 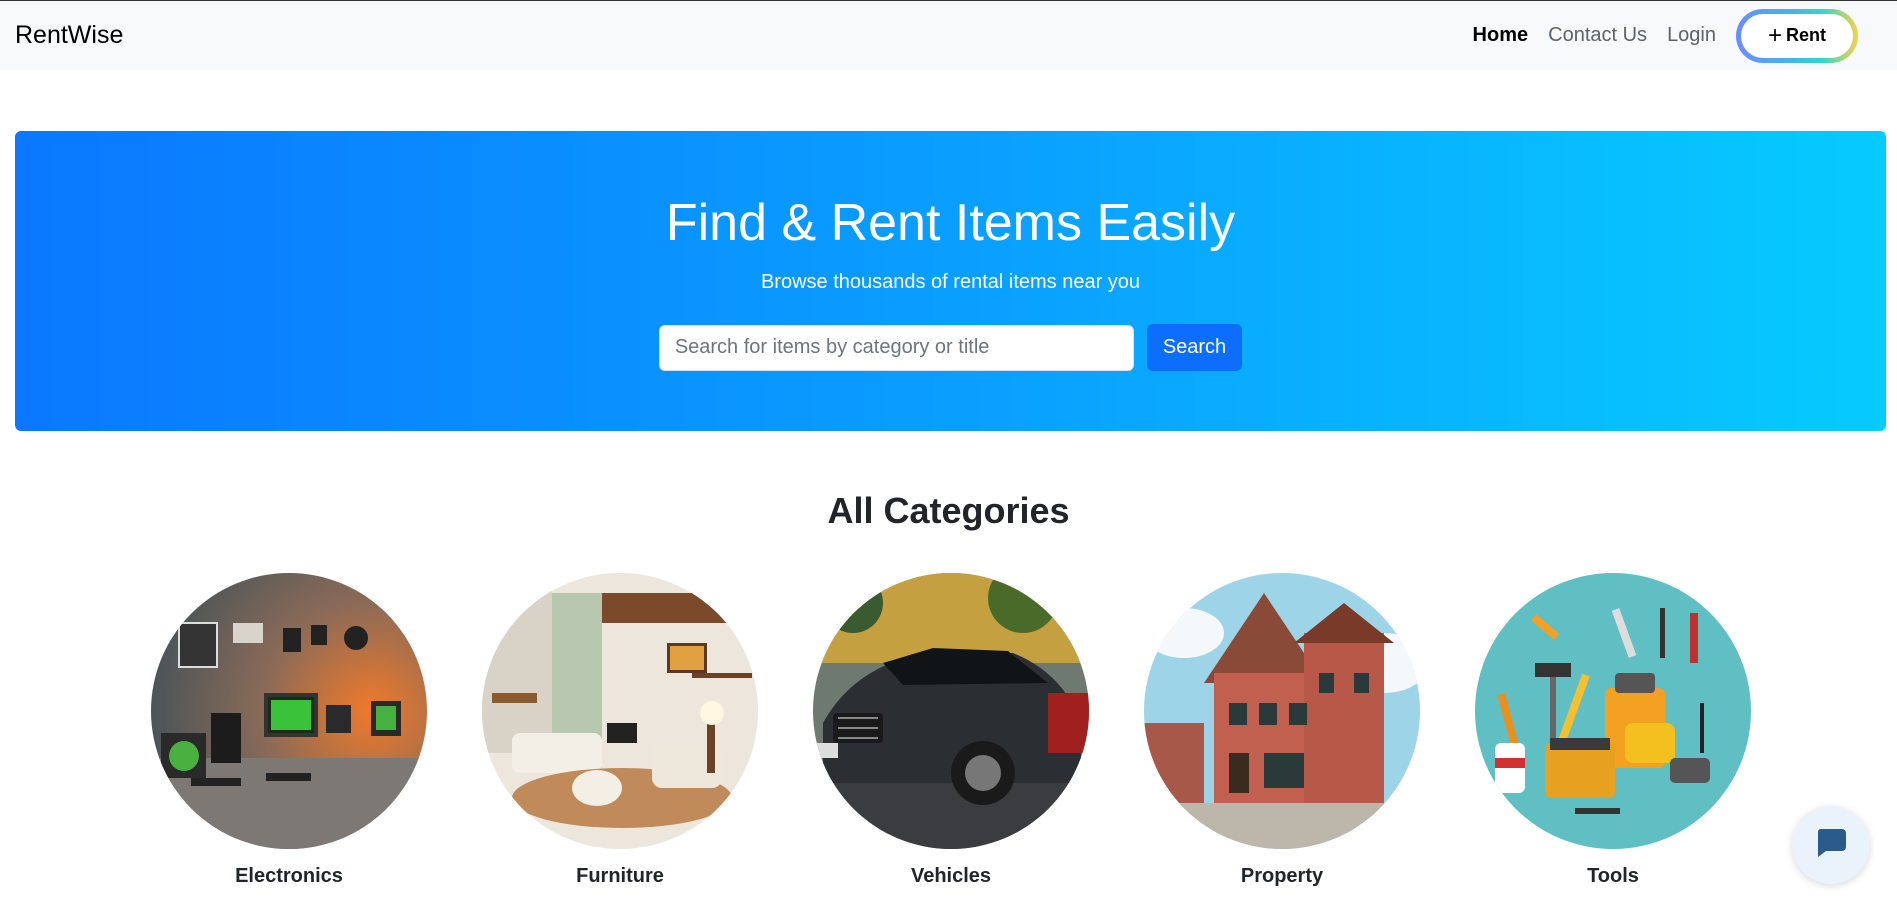 What do you see at coordinates (896, 347) in the screenshot?
I see `search-input` at bounding box center [896, 347].